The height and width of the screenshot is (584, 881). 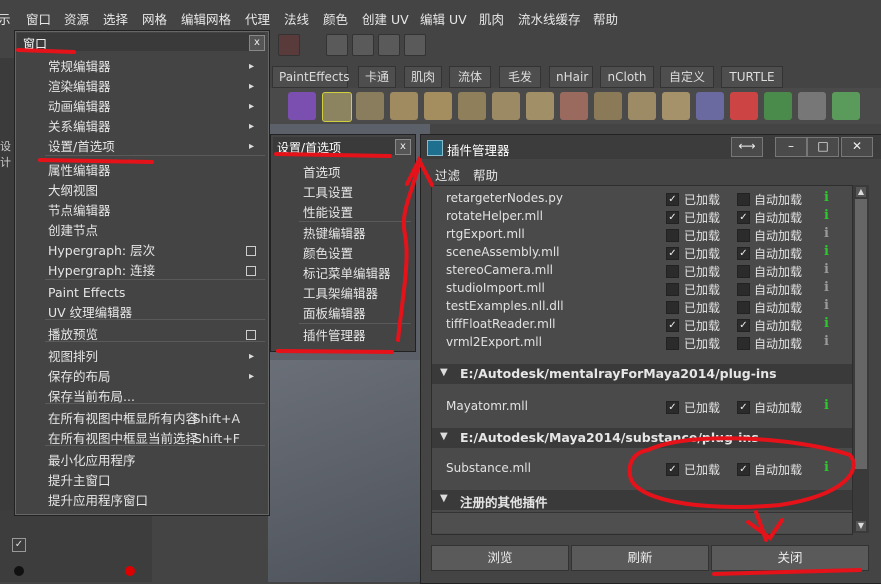 What do you see at coordinates (447, 174) in the screenshot?
I see `menu-filter: 过滤` at bounding box center [447, 174].